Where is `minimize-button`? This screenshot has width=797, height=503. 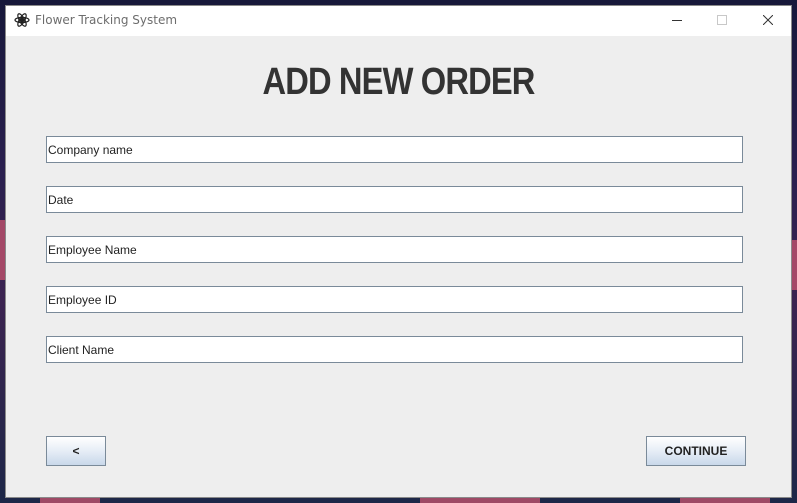 minimize-button is located at coordinates (677, 21).